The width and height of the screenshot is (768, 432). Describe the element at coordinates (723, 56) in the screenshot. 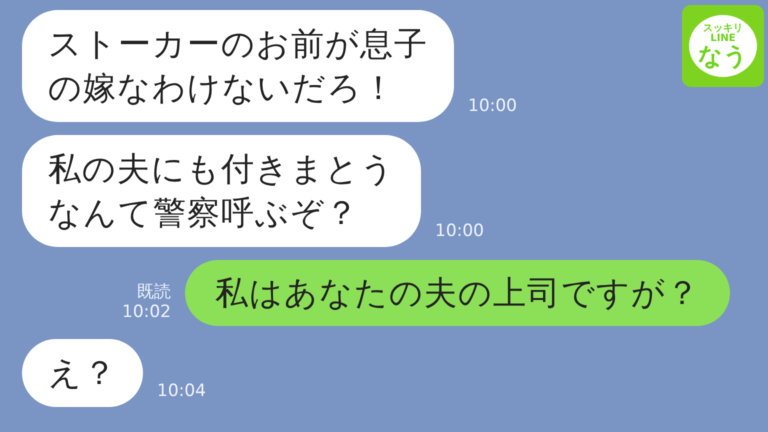

I see `logo-text: なう` at that location.